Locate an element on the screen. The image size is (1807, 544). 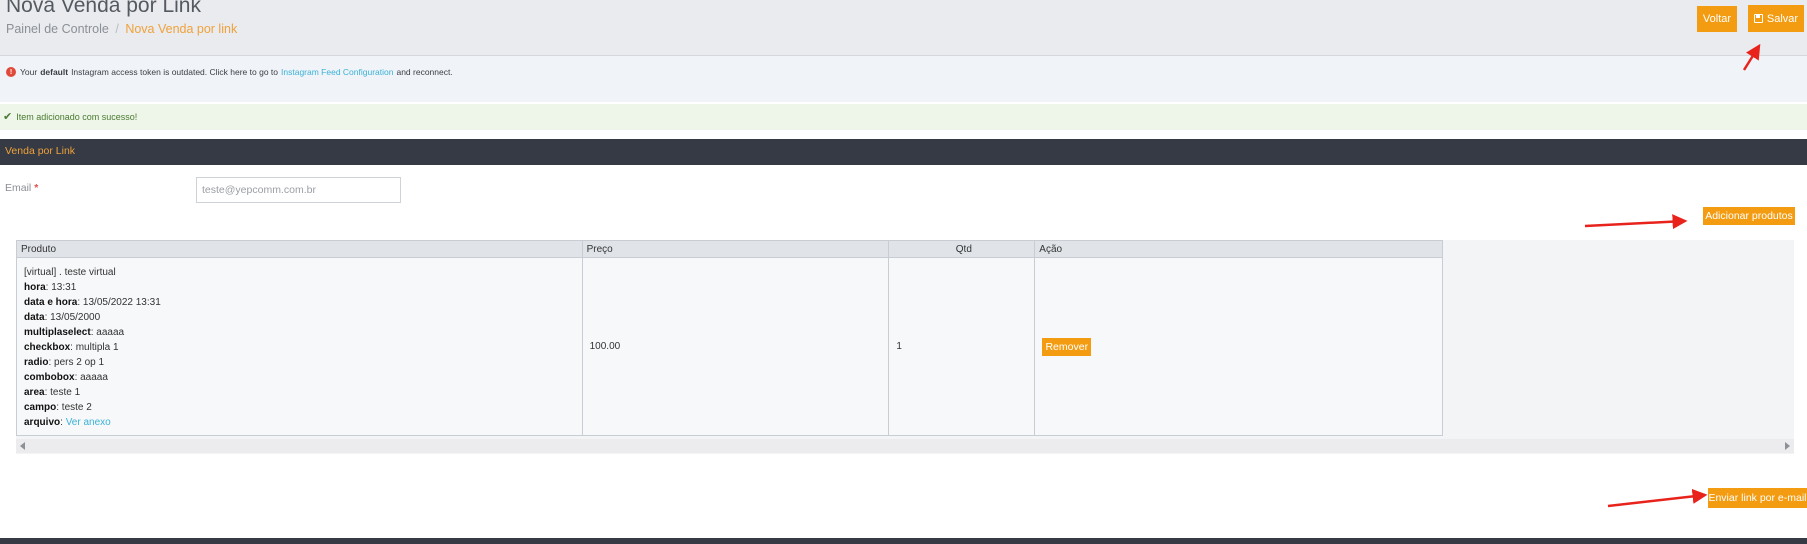
breadcrumb: Painel de Controle / Nova Venda por link is located at coordinates (121, 29).